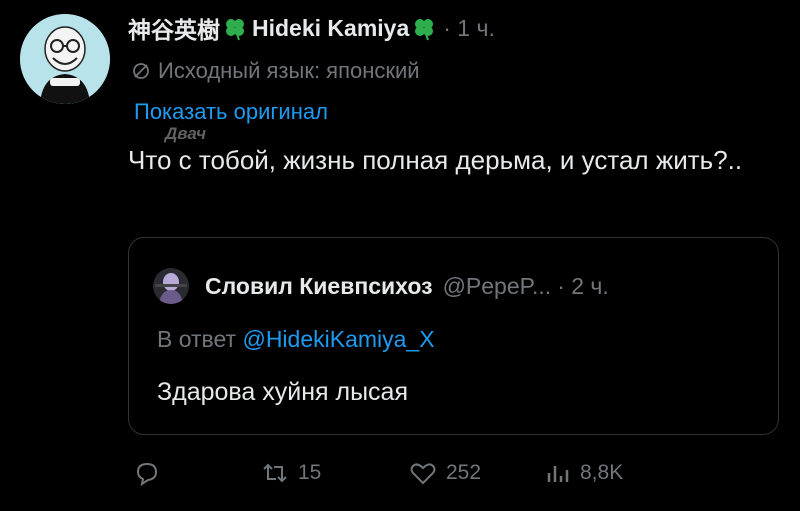 This screenshot has width=800, height=511. What do you see at coordinates (469, 28) in the screenshot?
I see `tweet-time: · 1 ч.` at bounding box center [469, 28].